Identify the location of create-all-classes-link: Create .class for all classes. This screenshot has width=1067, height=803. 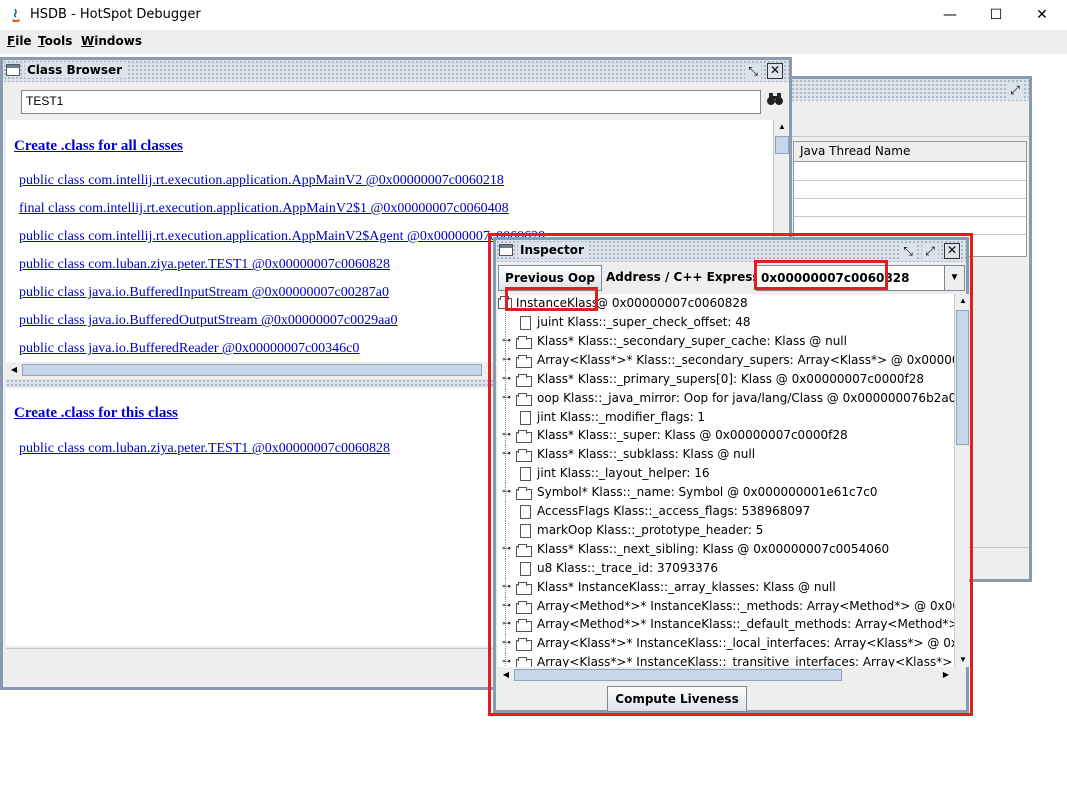
(98, 146).